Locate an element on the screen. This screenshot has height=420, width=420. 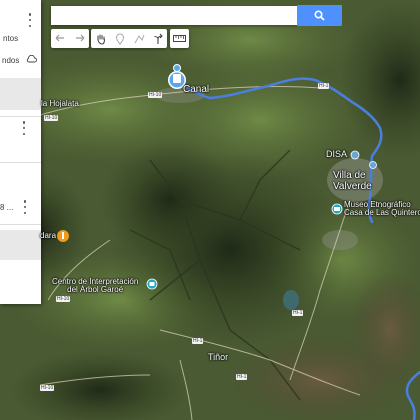
drawing-toolbar is located at coordinates (129, 38).